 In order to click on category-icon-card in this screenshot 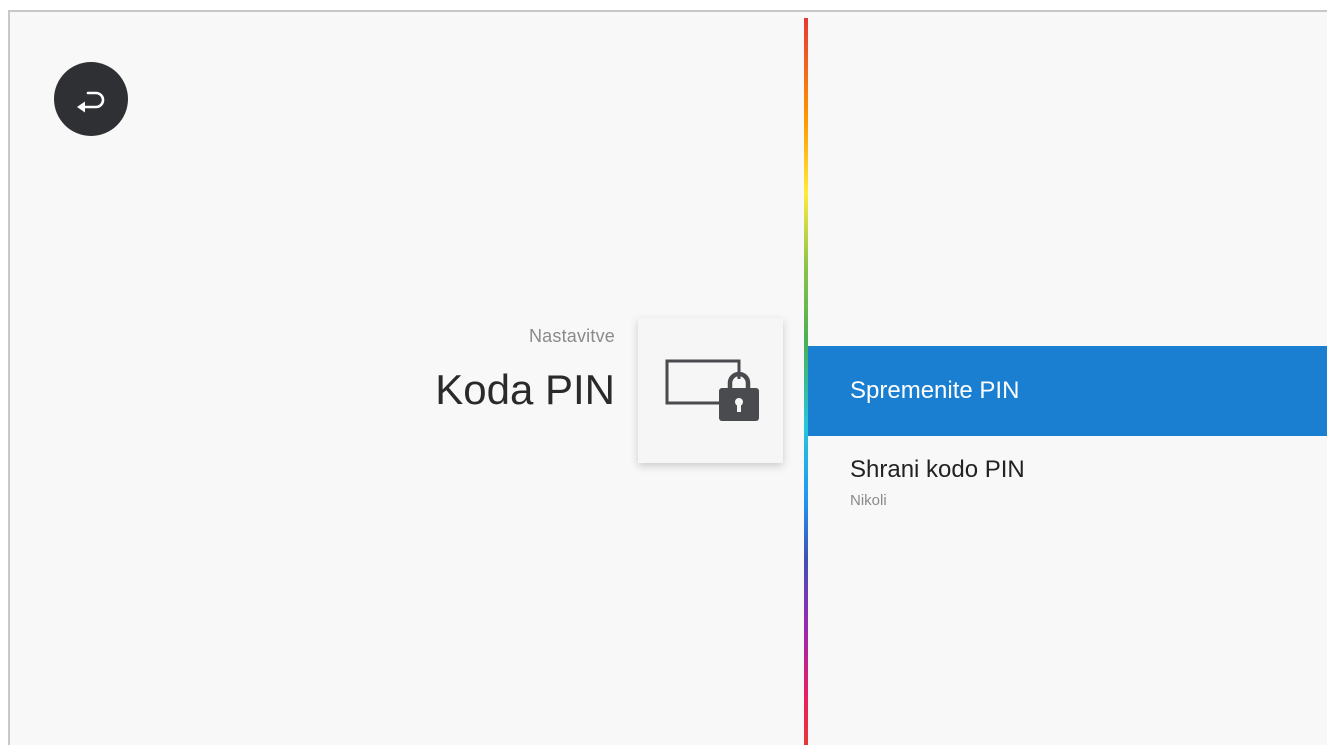, I will do `click(710, 390)`.